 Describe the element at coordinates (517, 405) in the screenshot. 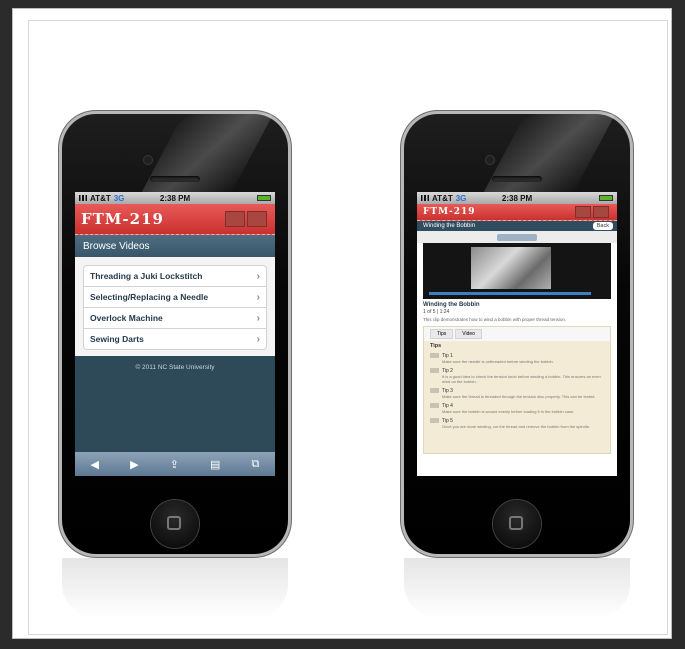

I see `tip-item: Tip 4` at that location.